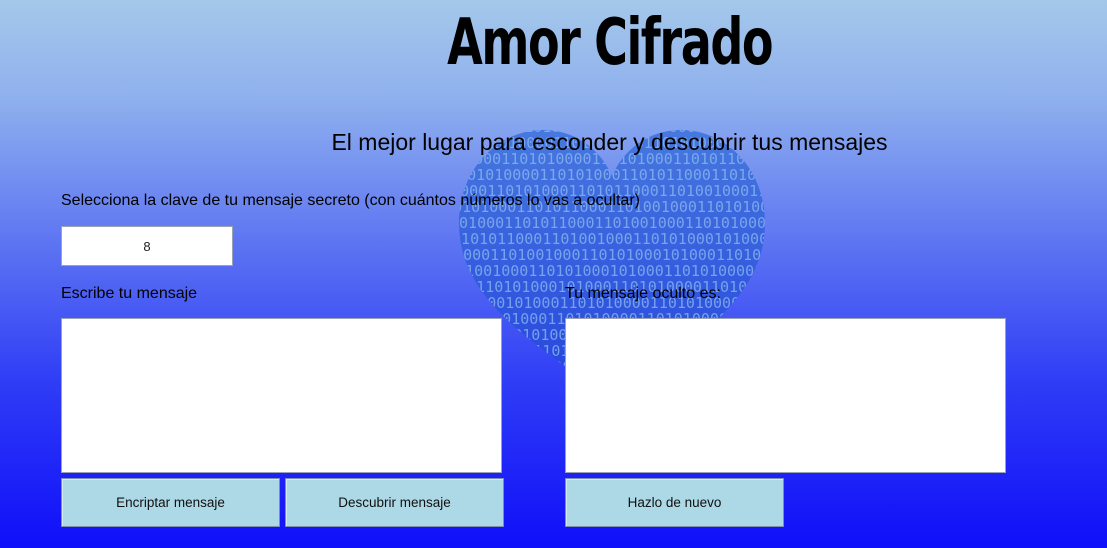  Describe the element at coordinates (281, 395) in the screenshot. I see `message-input` at that location.